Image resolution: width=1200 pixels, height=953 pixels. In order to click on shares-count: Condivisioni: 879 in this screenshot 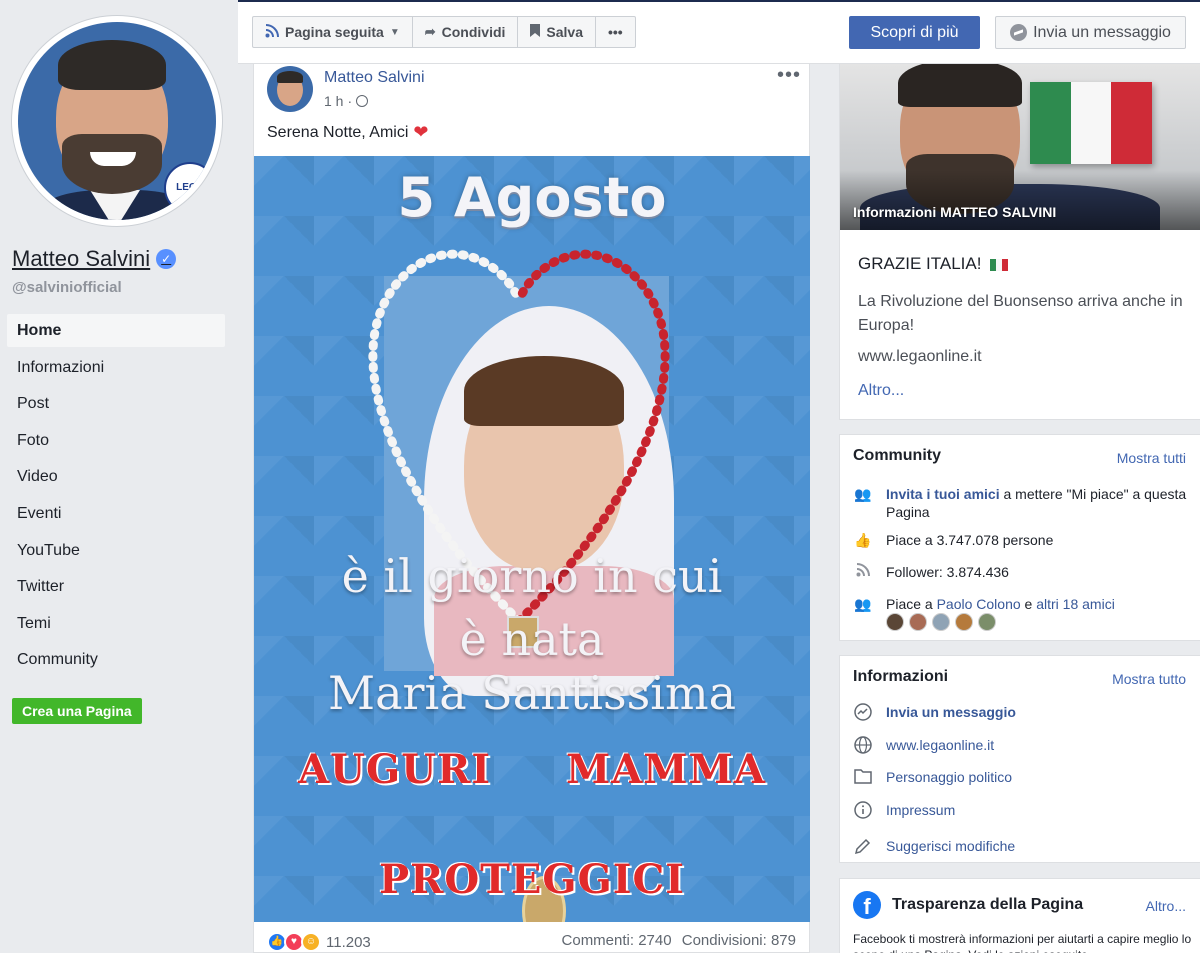, I will do `click(739, 940)`.